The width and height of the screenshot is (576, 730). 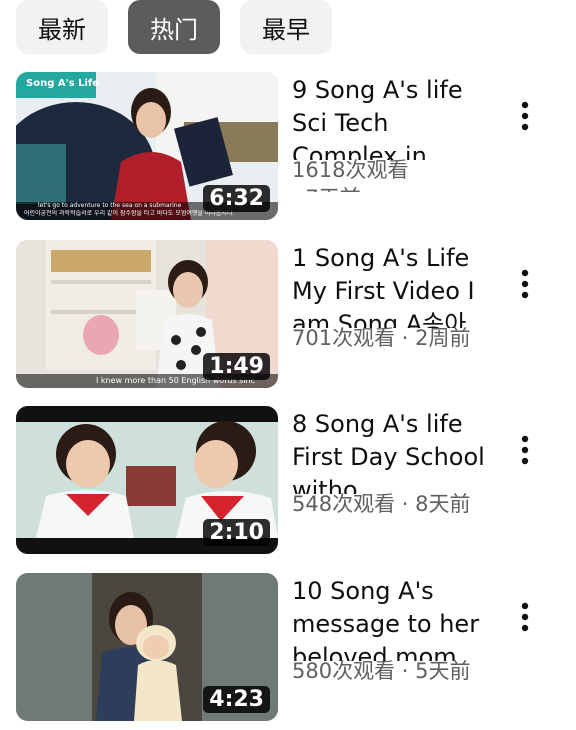 What do you see at coordinates (62, 27) in the screenshot?
I see `chip-latest: 最新` at bounding box center [62, 27].